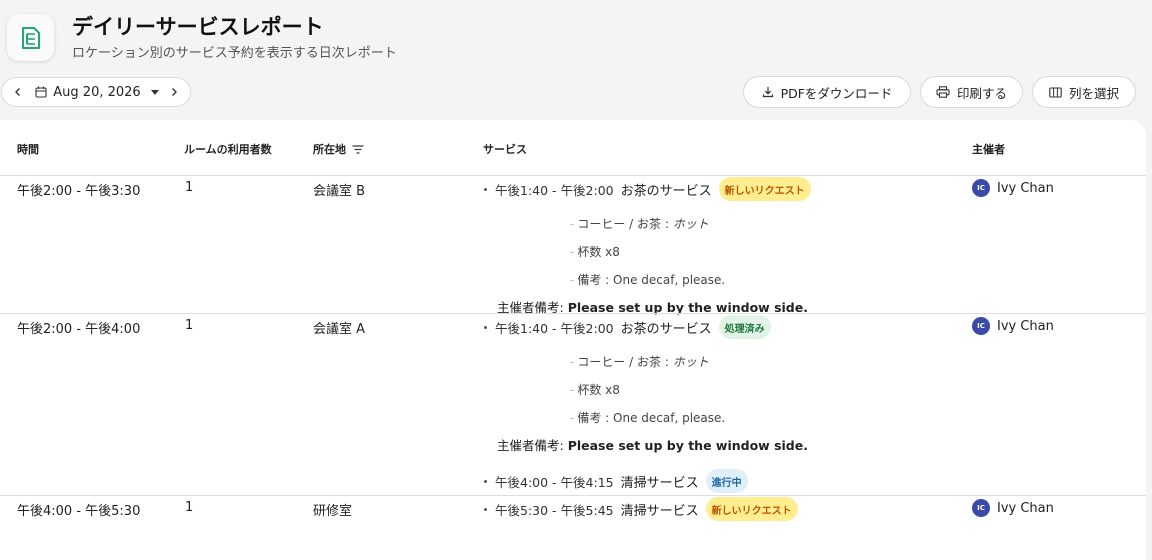  Describe the element at coordinates (1055, 92) in the screenshot. I see `columns-icon` at that location.